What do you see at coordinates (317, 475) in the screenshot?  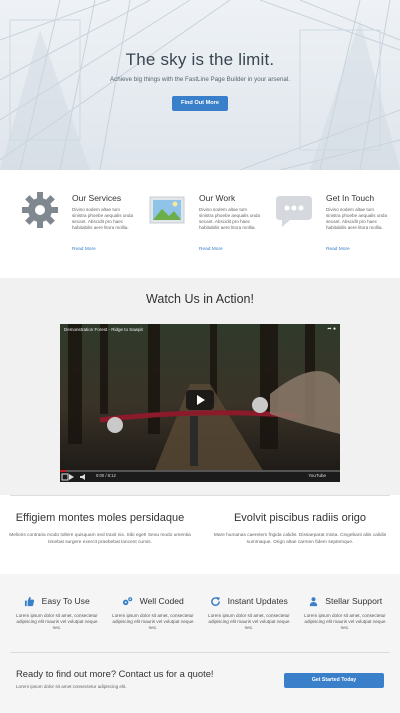 I see `youtube-logo: YouTube` at bounding box center [317, 475].